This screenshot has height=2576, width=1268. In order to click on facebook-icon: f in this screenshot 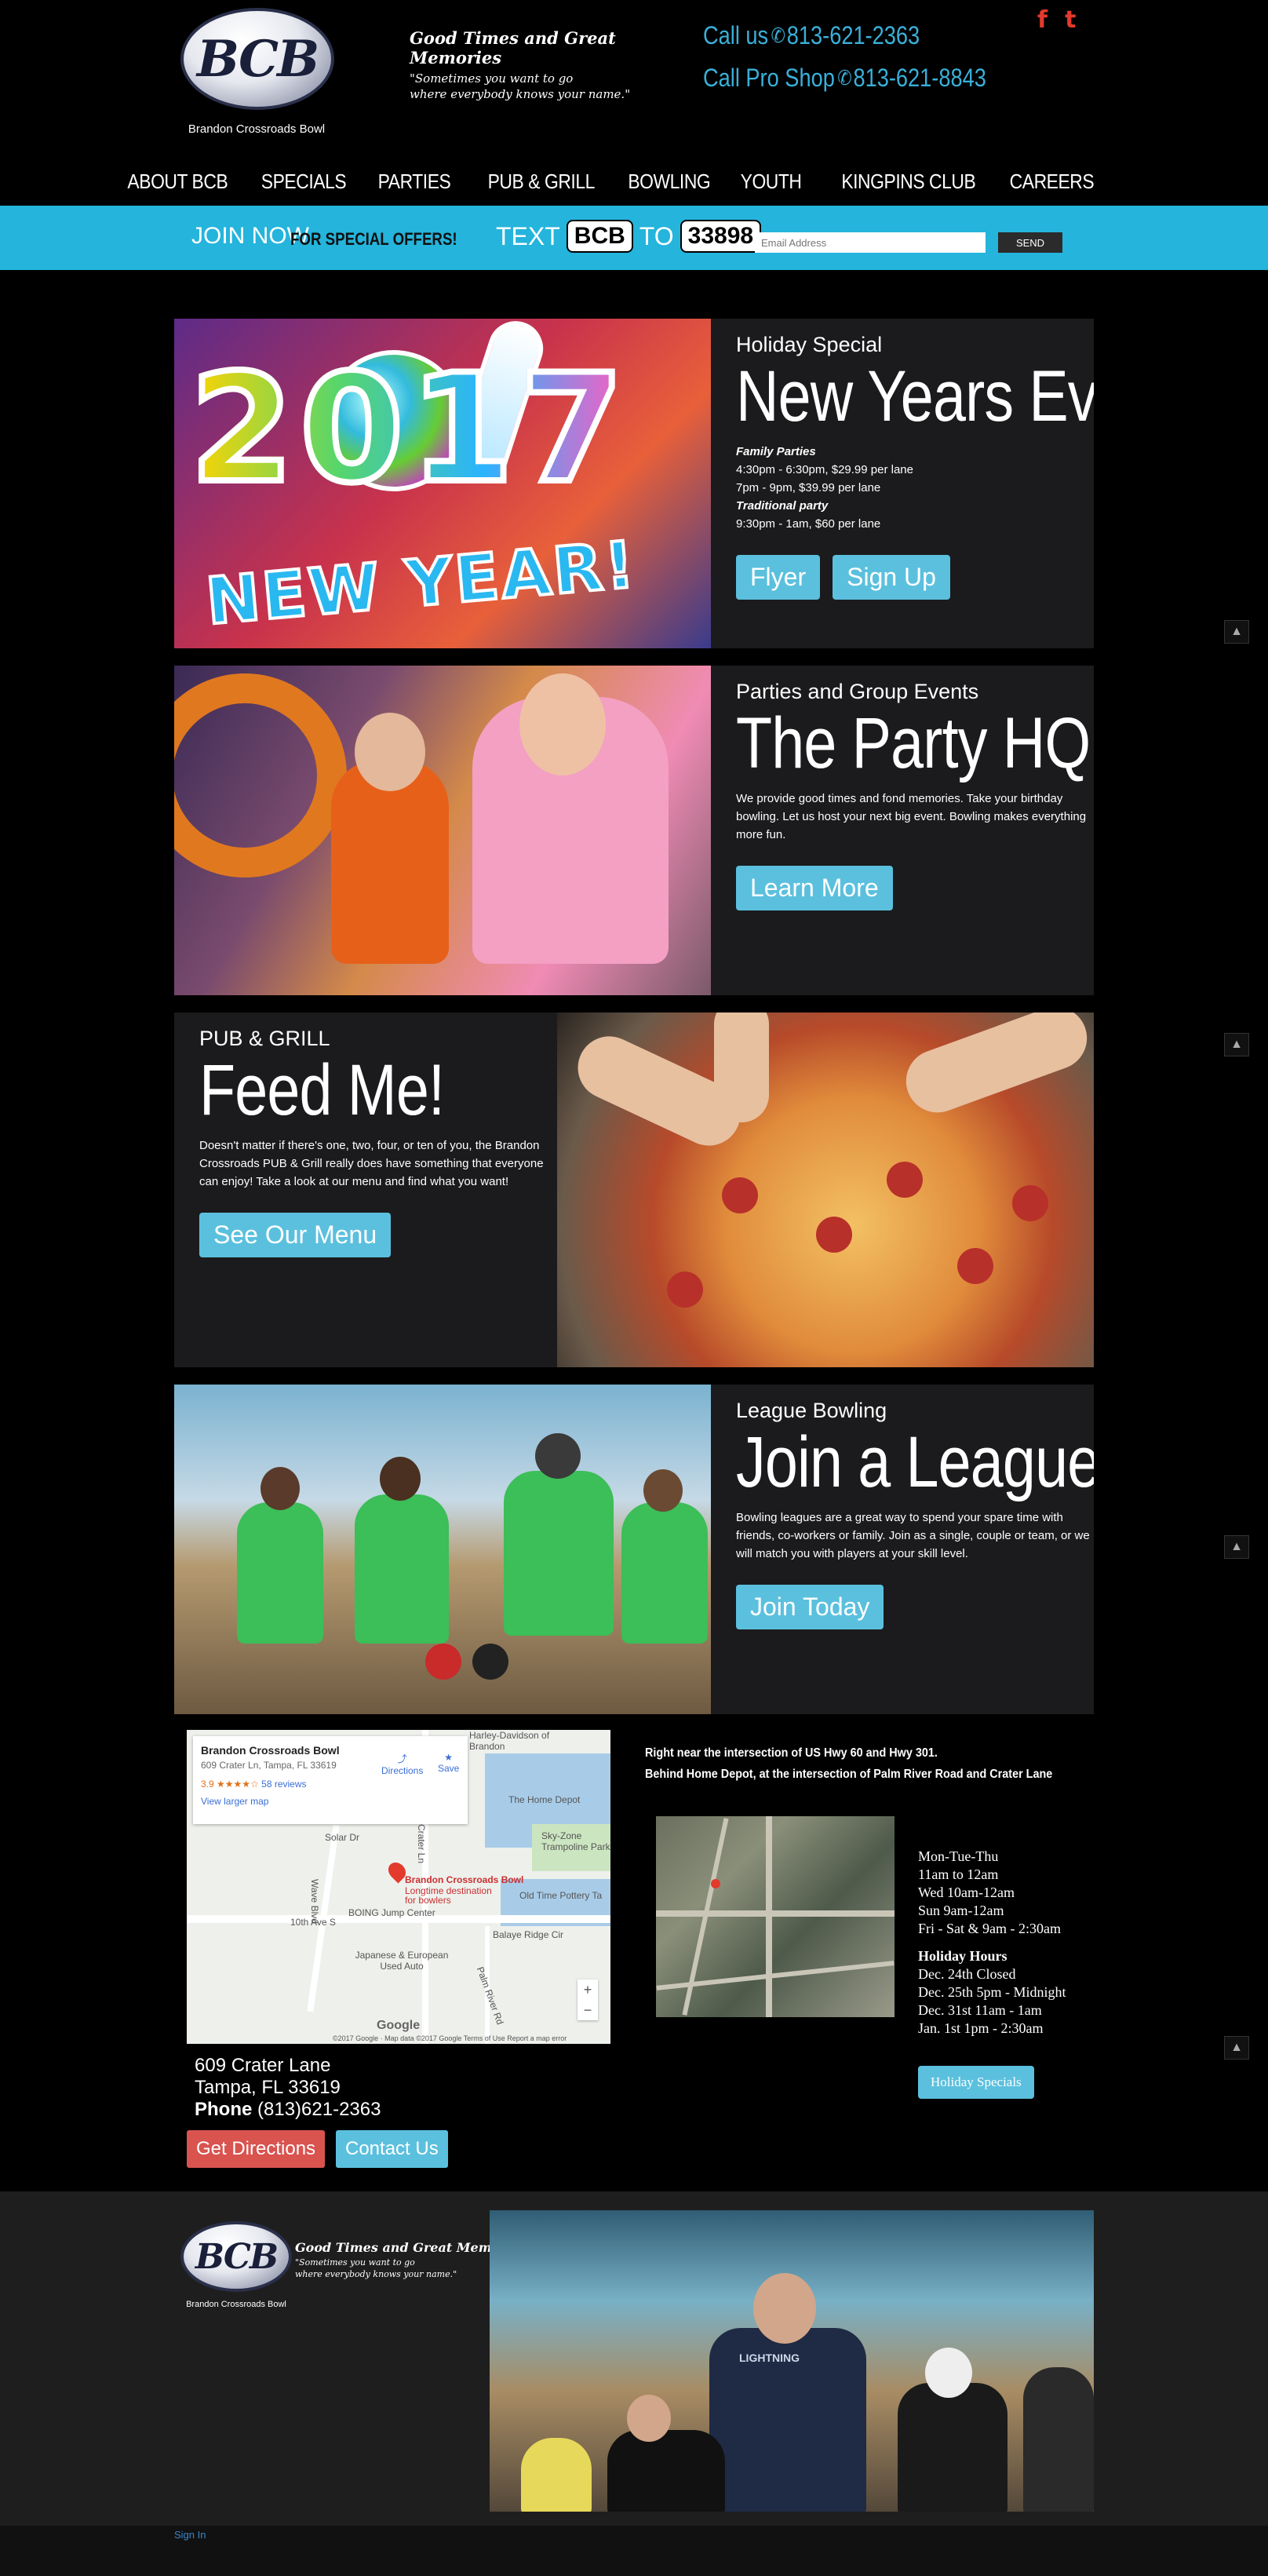, I will do `click(1042, 20)`.